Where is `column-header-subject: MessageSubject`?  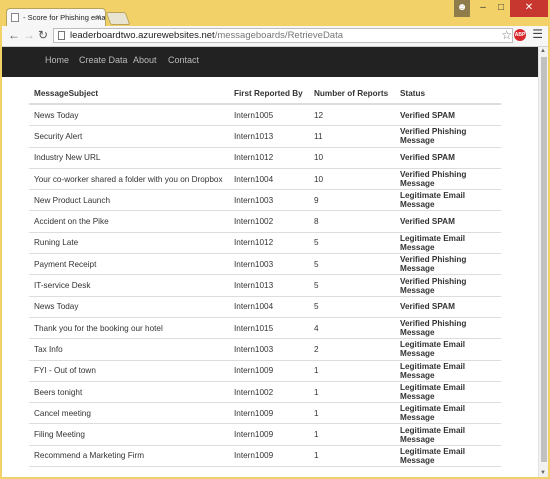
column-header-subject: MessageSubject is located at coordinates (129, 94).